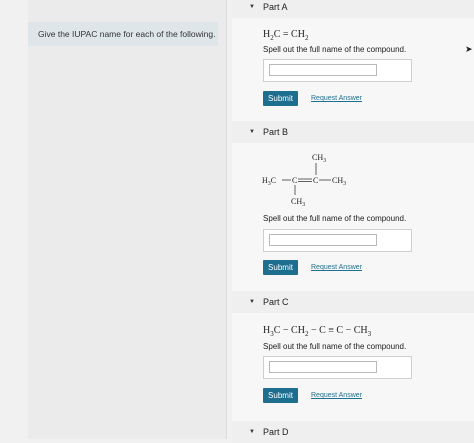  I want to click on part-c-answer-box, so click(337, 367).